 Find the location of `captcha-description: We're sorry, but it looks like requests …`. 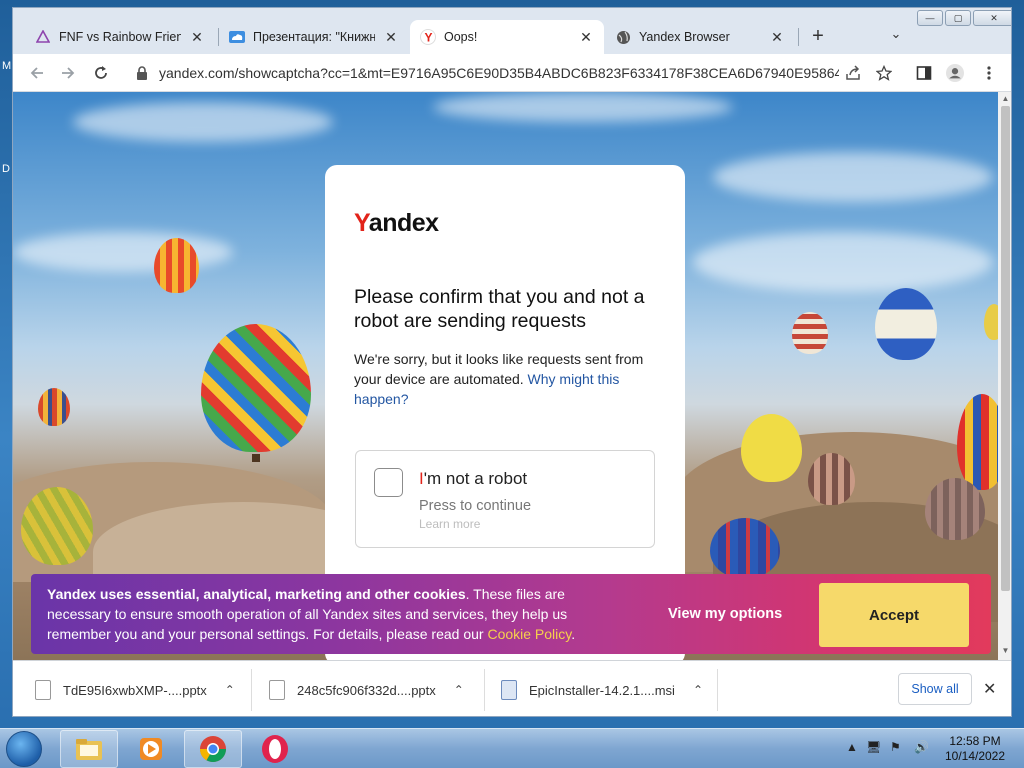

captcha-description: We're sorry, but it looks like requests … is located at coordinates (499, 379).